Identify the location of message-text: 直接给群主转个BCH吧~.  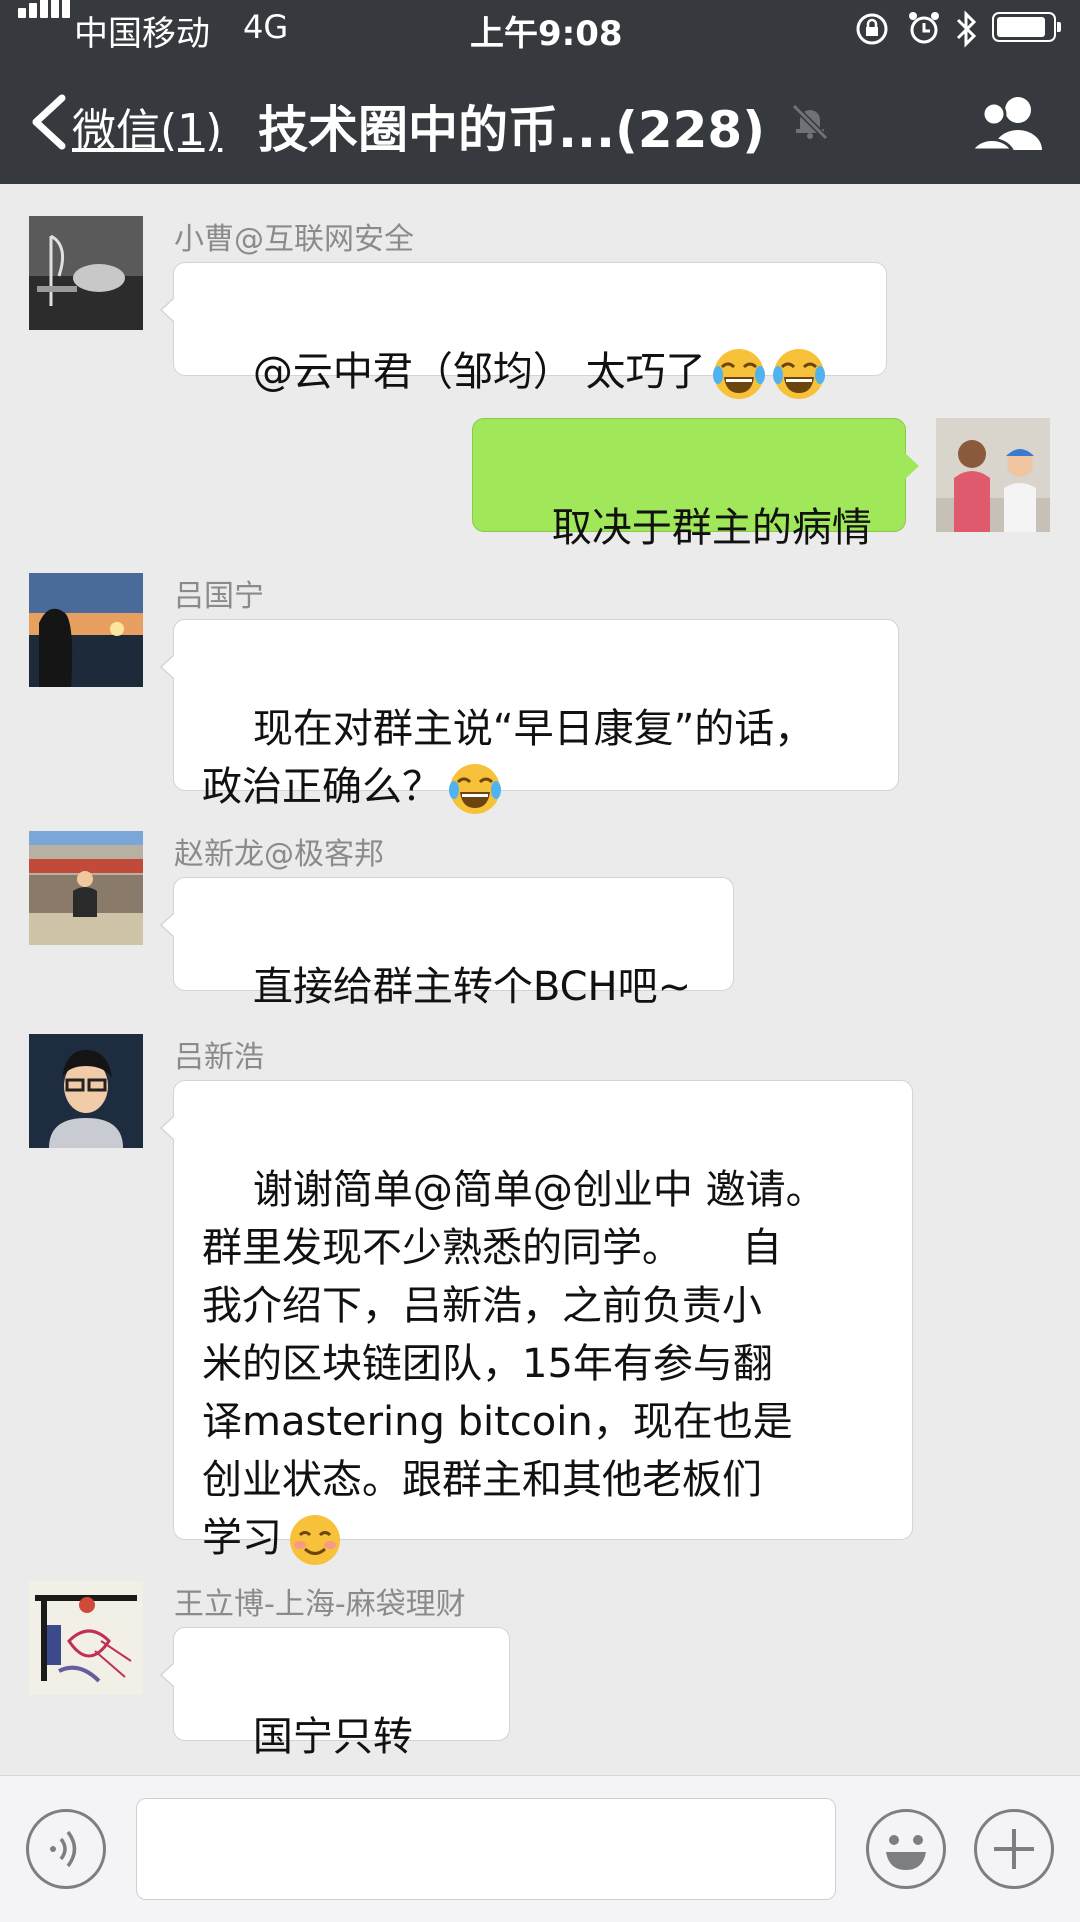
(472, 987).